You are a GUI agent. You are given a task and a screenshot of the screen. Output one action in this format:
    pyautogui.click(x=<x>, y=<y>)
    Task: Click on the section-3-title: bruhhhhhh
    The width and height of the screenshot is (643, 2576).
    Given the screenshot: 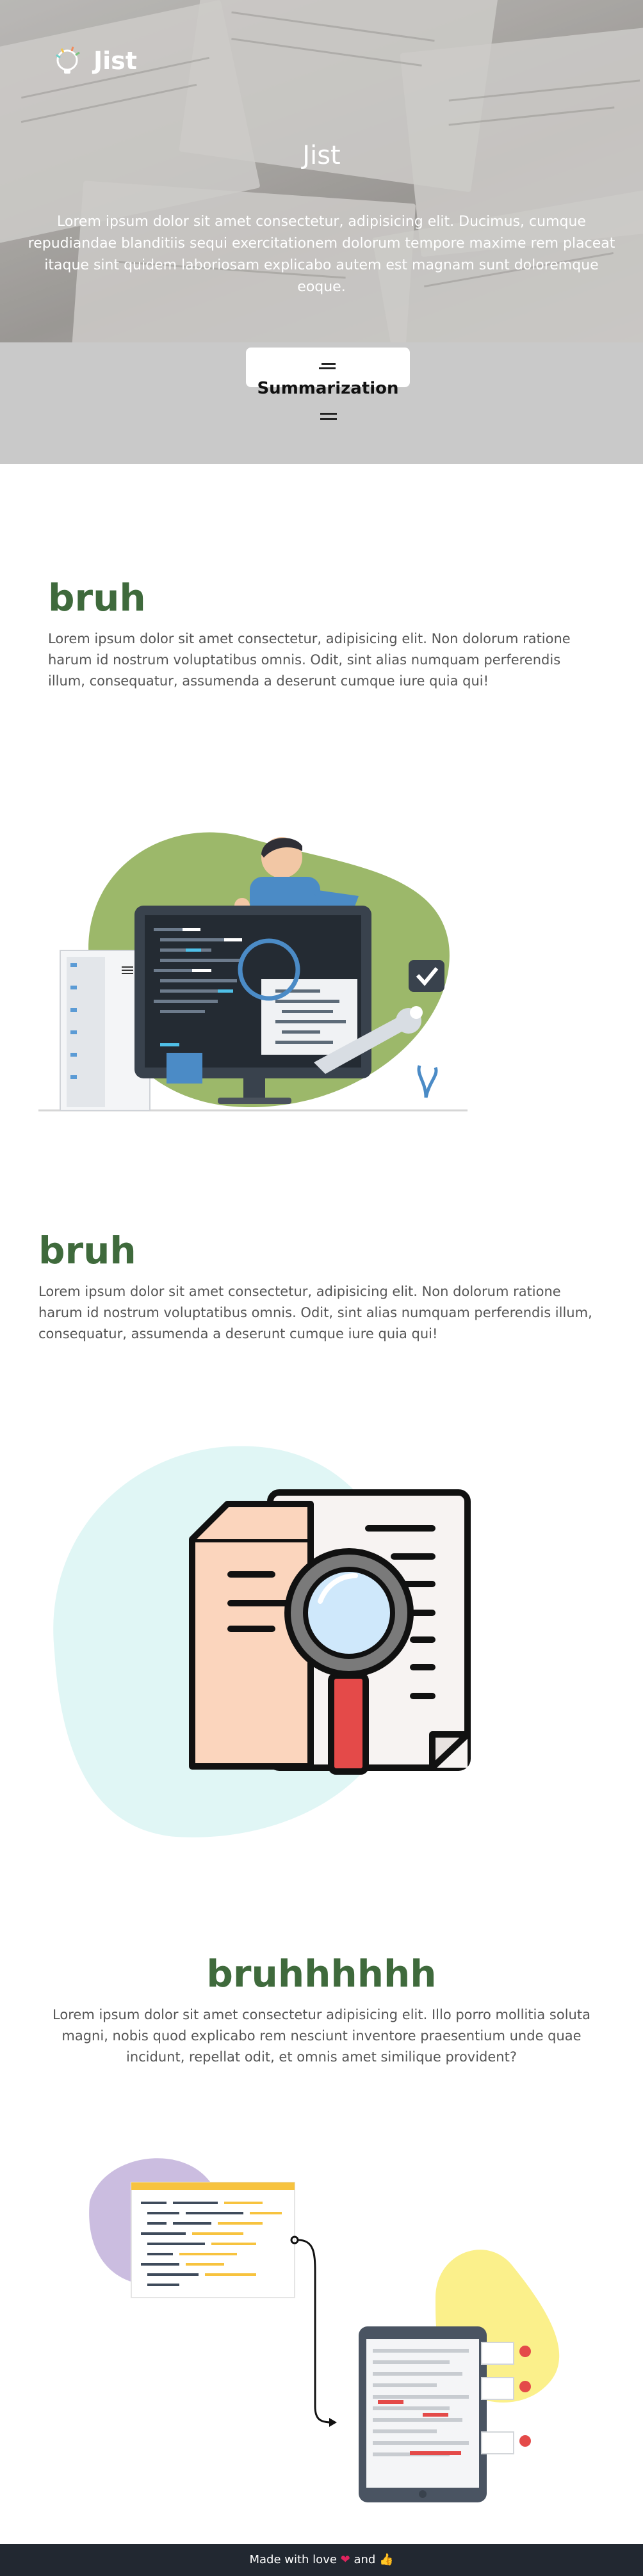 What is the action you would take?
    pyautogui.click(x=321, y=1974)
    